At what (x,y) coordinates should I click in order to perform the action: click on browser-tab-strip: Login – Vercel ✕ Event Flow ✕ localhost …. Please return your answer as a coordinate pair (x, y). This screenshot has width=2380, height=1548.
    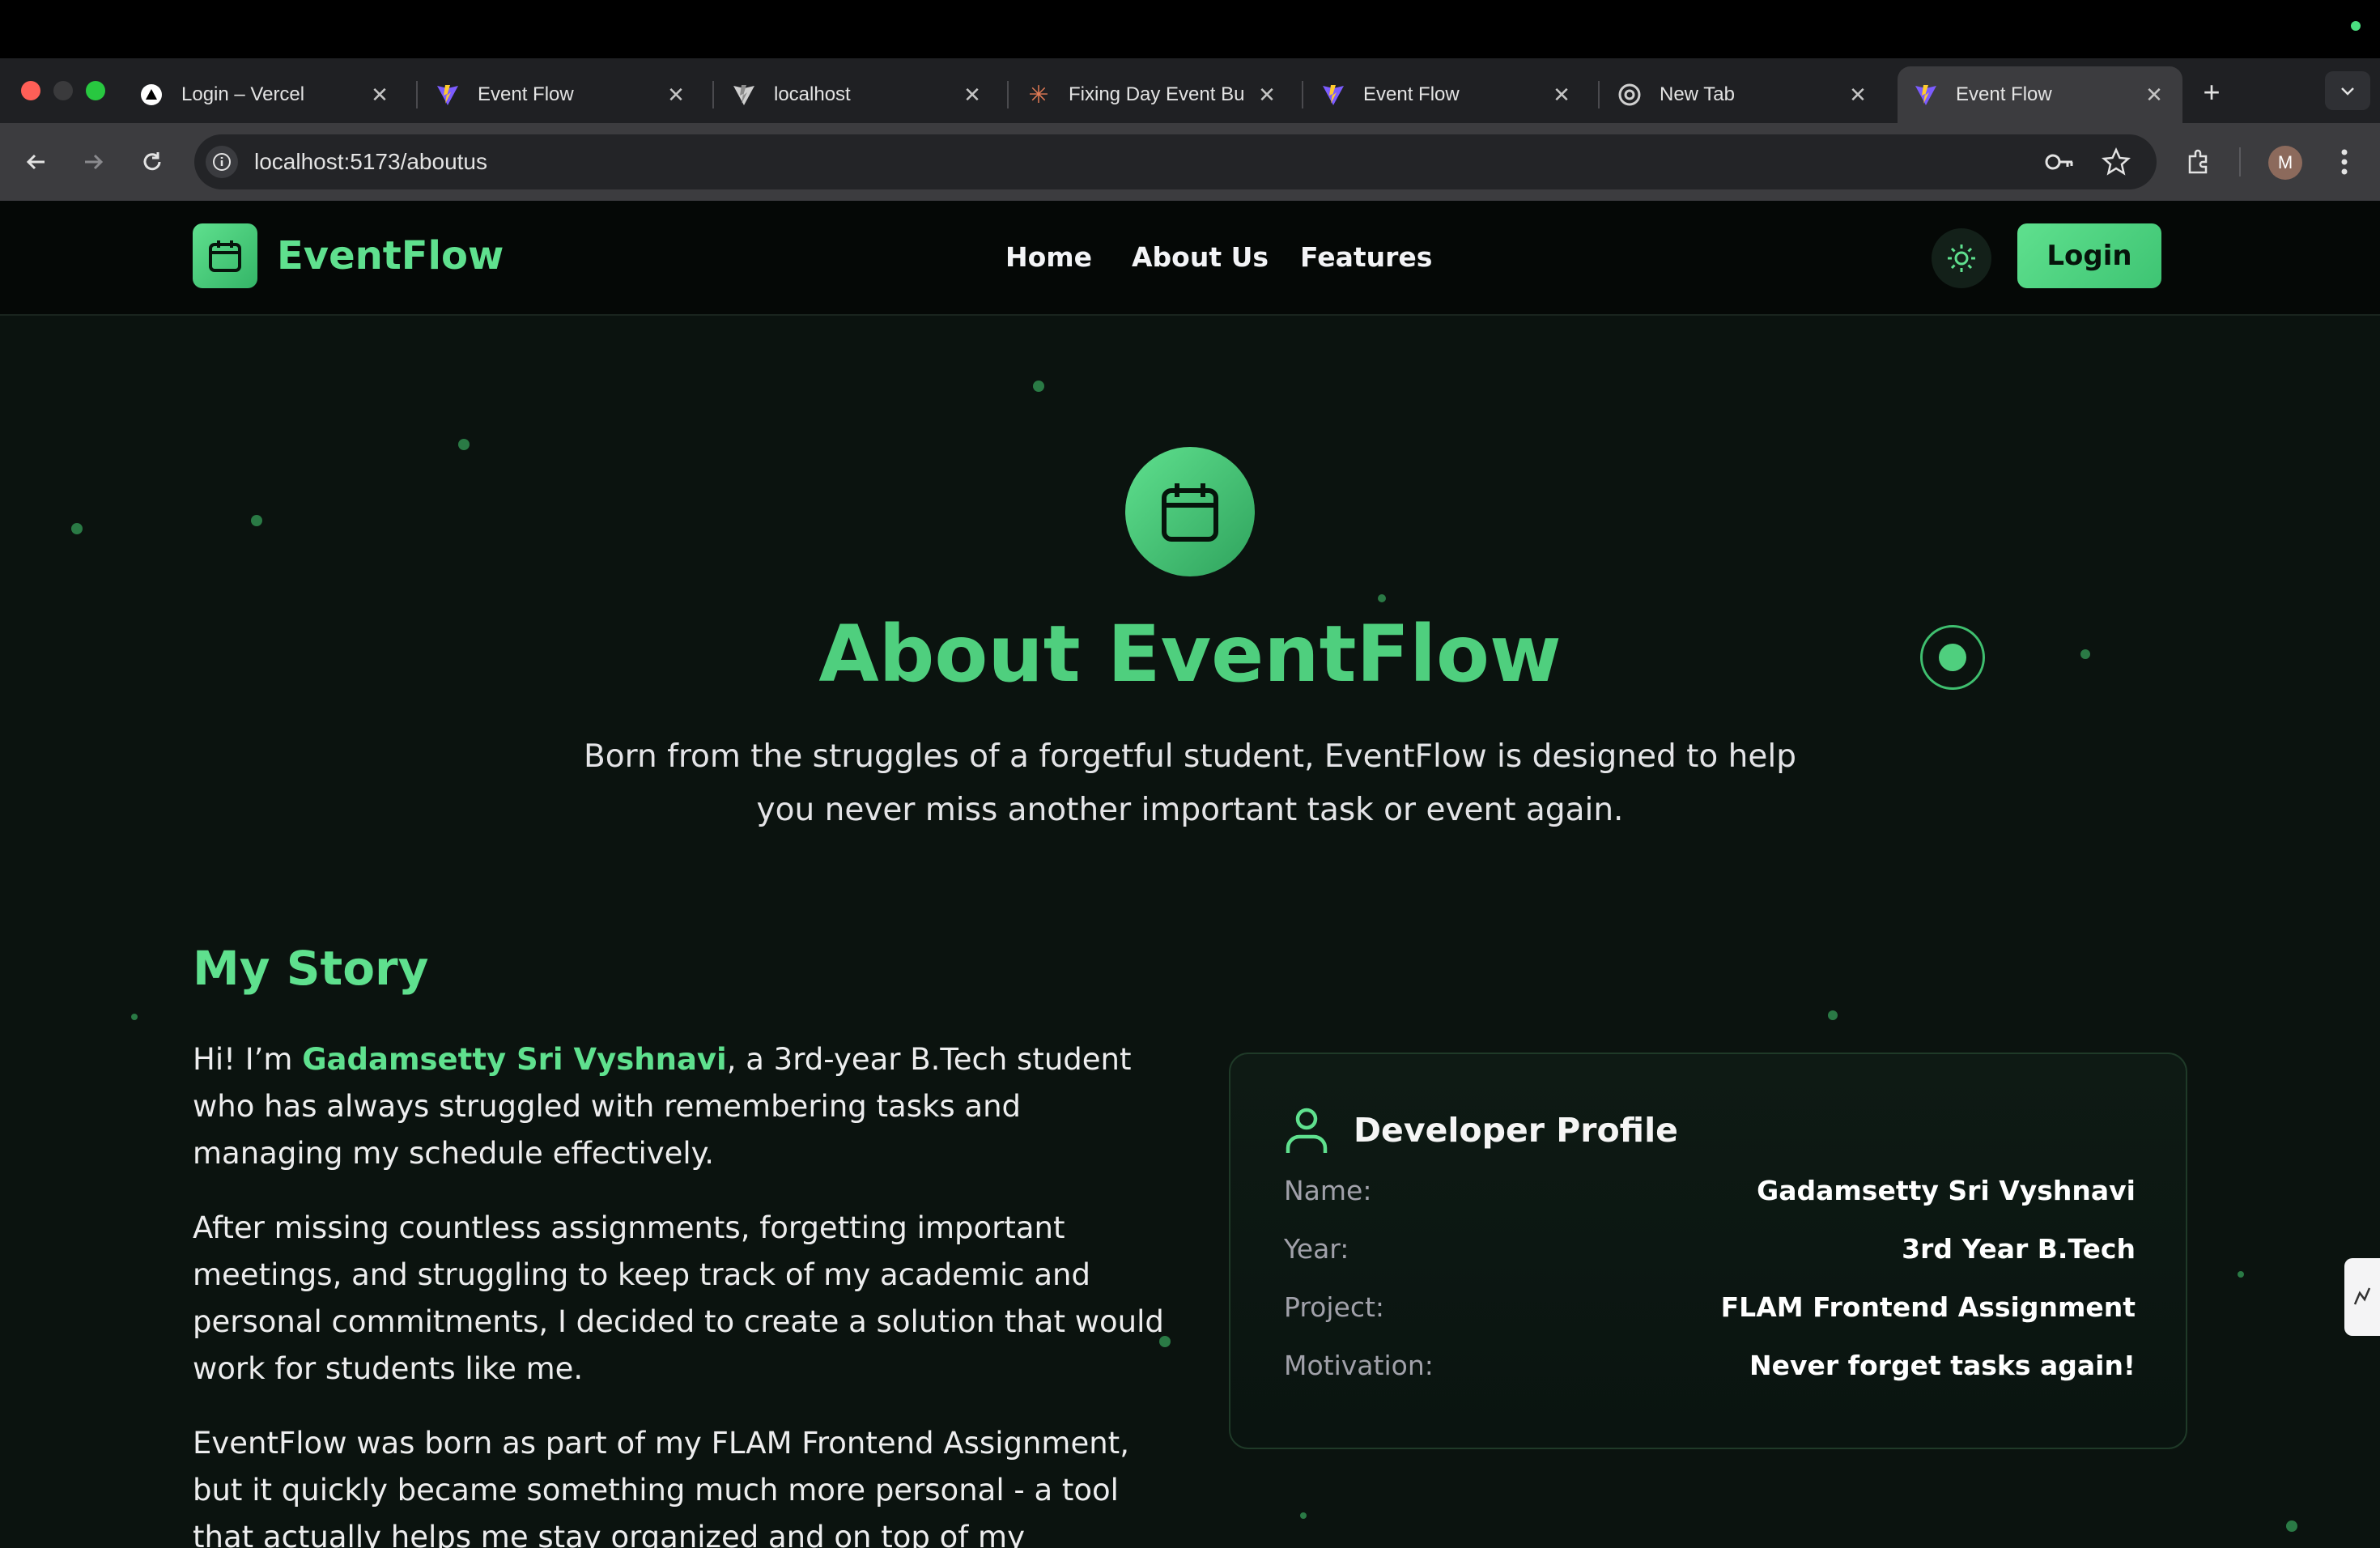
    Looking at the image, I should click on (1190, 91).